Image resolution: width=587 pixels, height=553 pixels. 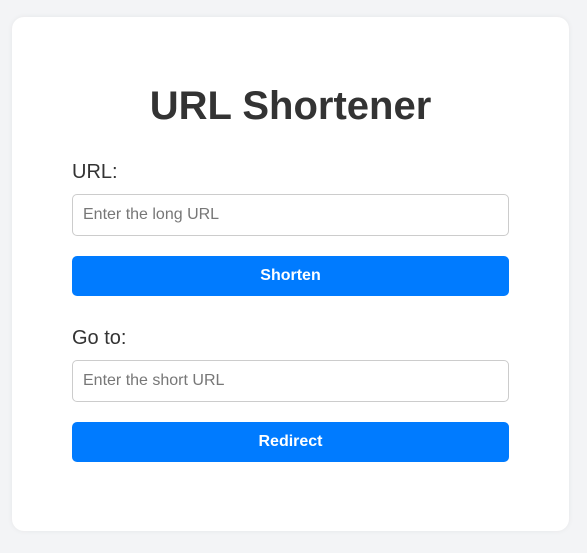 I want to click on go-to-label: Go to:, so click(x=99, y=338).